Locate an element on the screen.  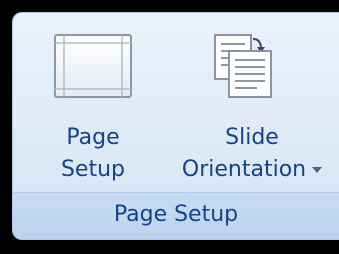
slide-orientation-label-line2: Orientation is located at coordinates (251, 170).